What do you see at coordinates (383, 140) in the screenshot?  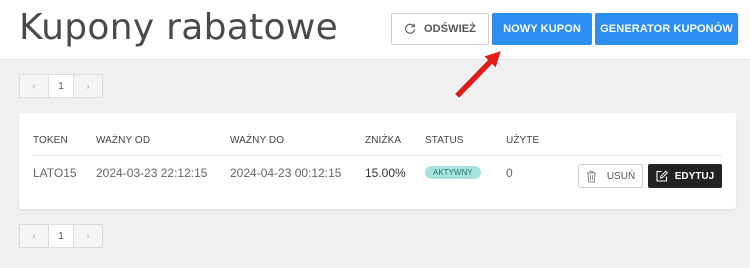 I see `column-header-discount: ZNIŻKA` at bounding box center [383, 140].